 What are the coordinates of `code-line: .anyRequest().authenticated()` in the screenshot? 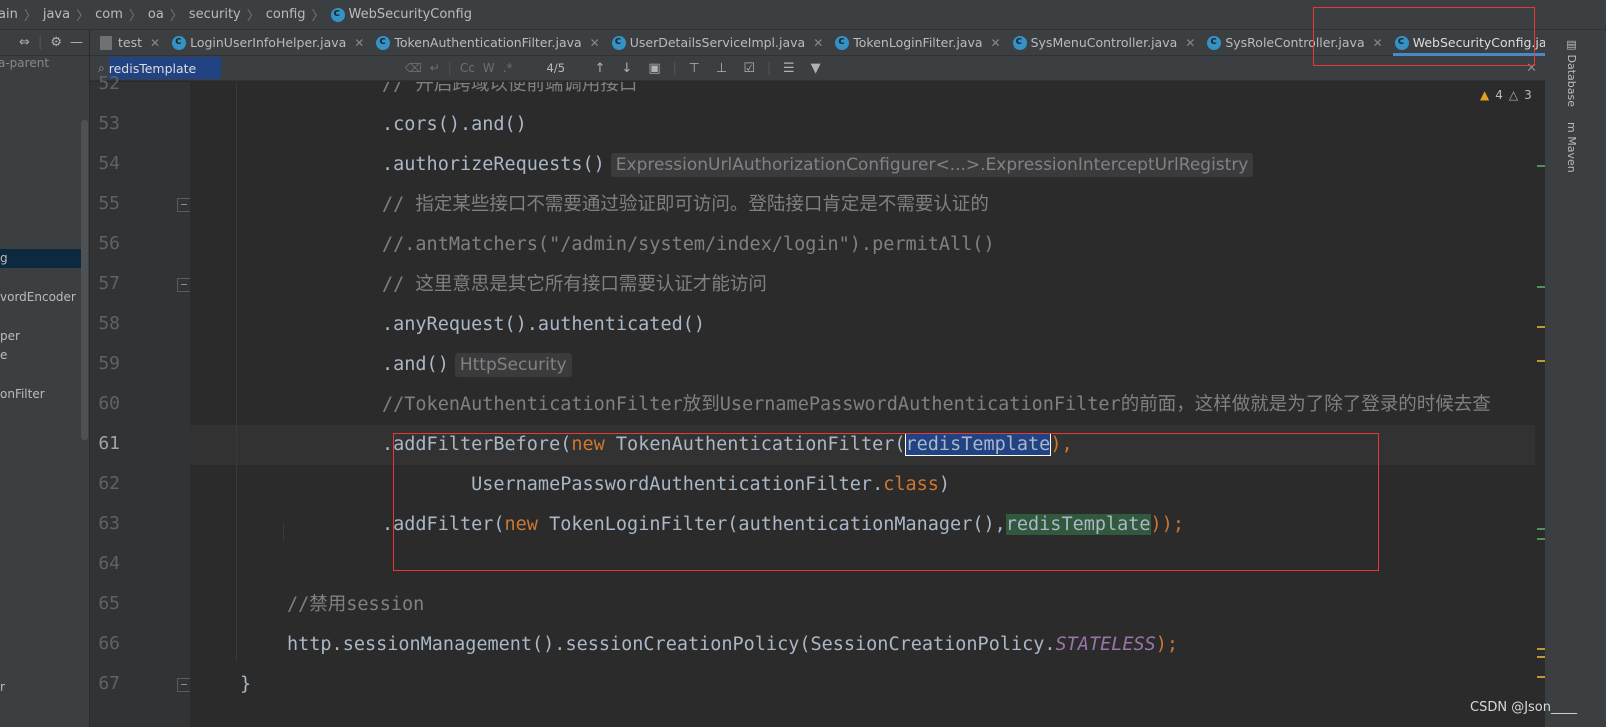 It's located at (544, 324).